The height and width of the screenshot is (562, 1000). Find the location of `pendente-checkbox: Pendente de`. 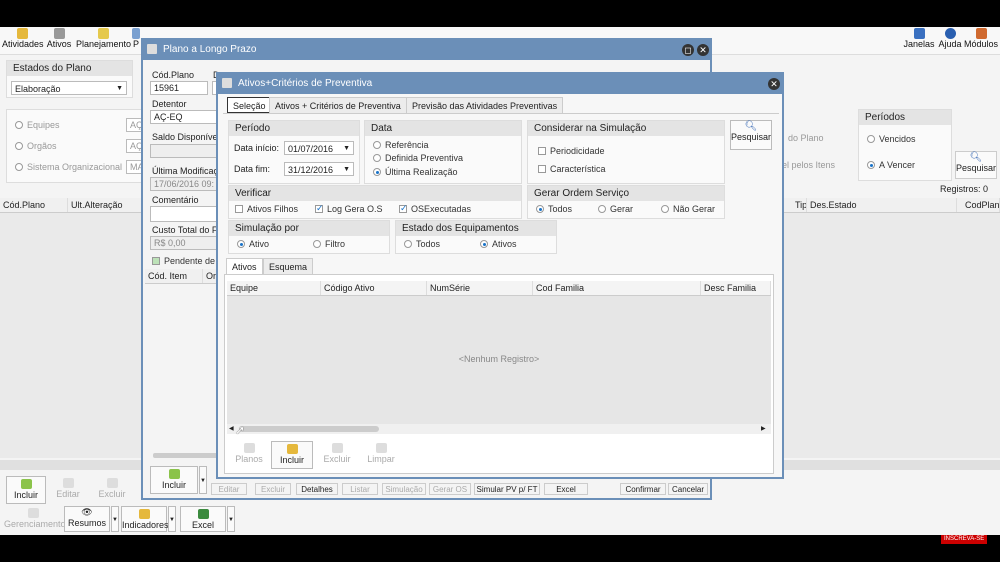

pendente-checkbox: Pendente de is located at coordinates (183, 261).